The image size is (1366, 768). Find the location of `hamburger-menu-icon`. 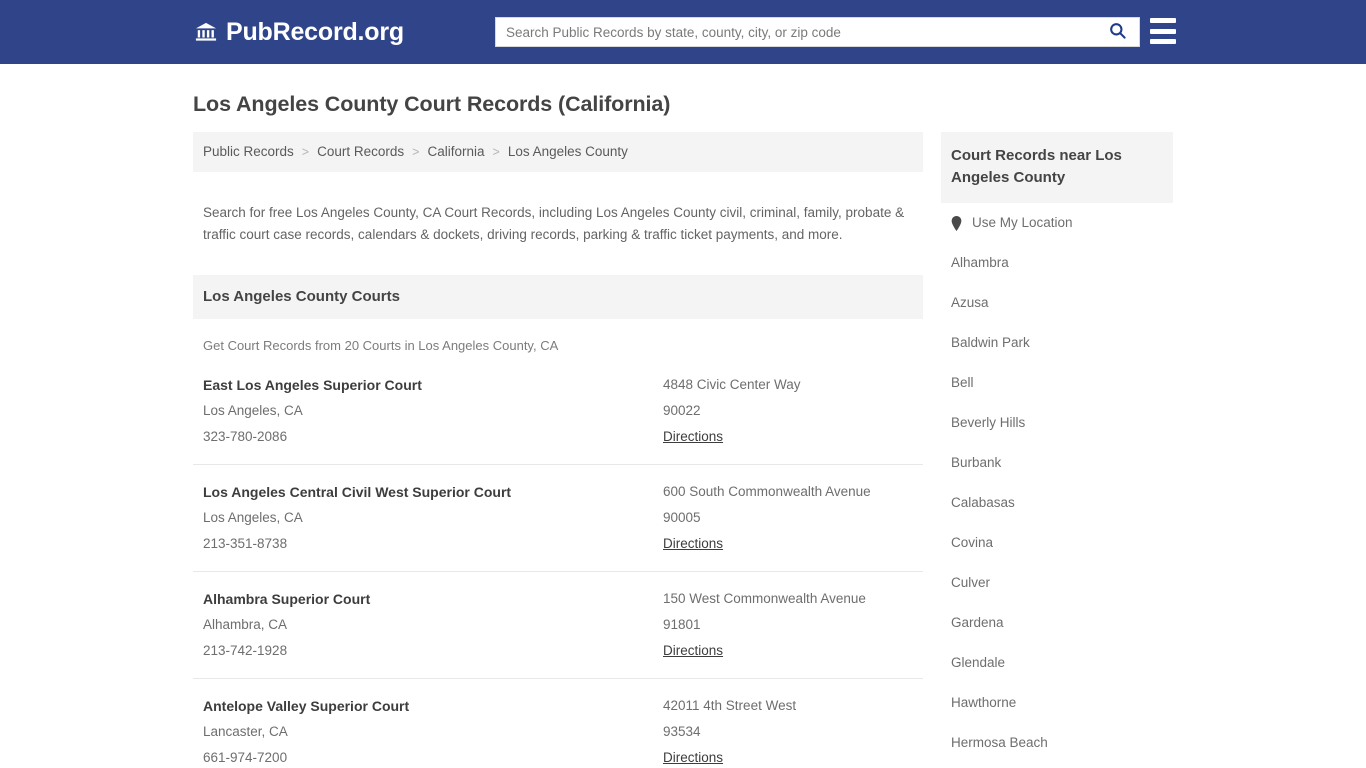

hamburger-menu-icon is located at coordinates (1163, 31).